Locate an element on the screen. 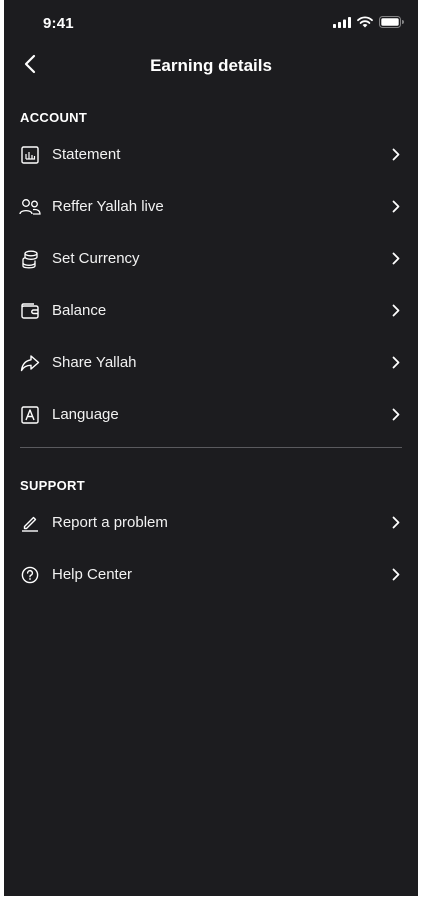 The width and height of the screenshot is (422, 904). statement-icon is located at coordinates (30, 155).